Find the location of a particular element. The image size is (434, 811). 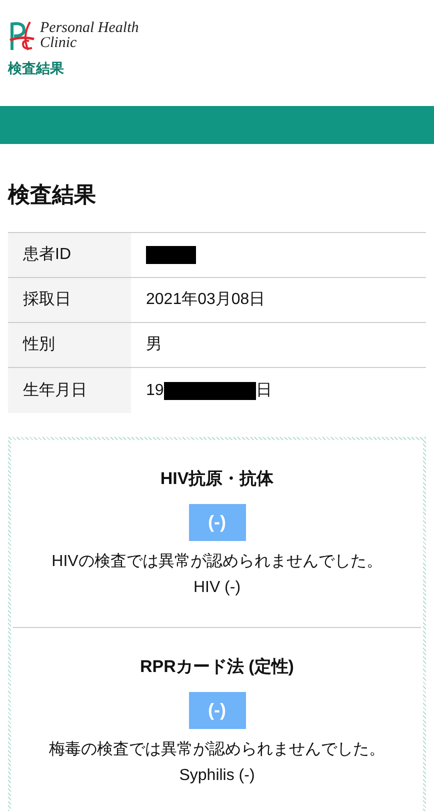

info-value: 日 is located at coordinates (264, 390).